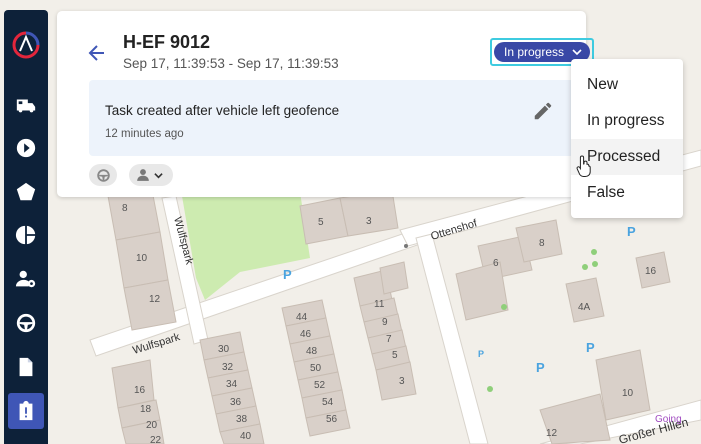 The height and width of the screenshot is (444, 701). I want to click on status-menu: New In progress Processed False, so click(627, 138).